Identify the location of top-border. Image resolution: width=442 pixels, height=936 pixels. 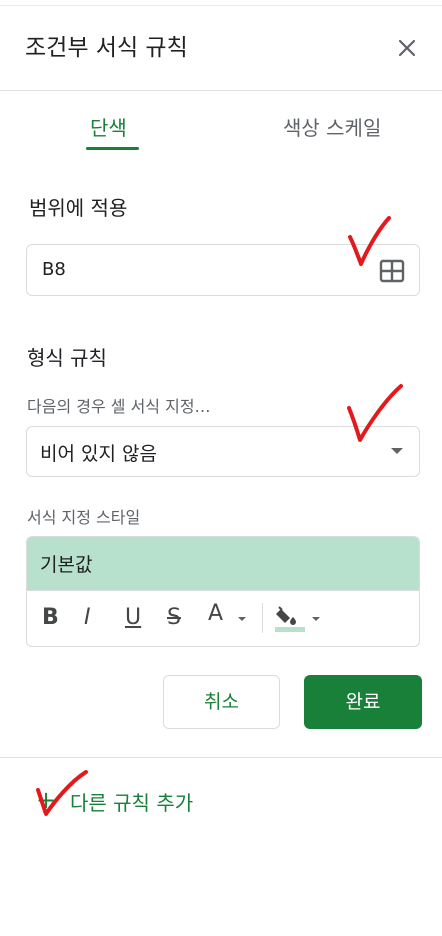
(221, 3).